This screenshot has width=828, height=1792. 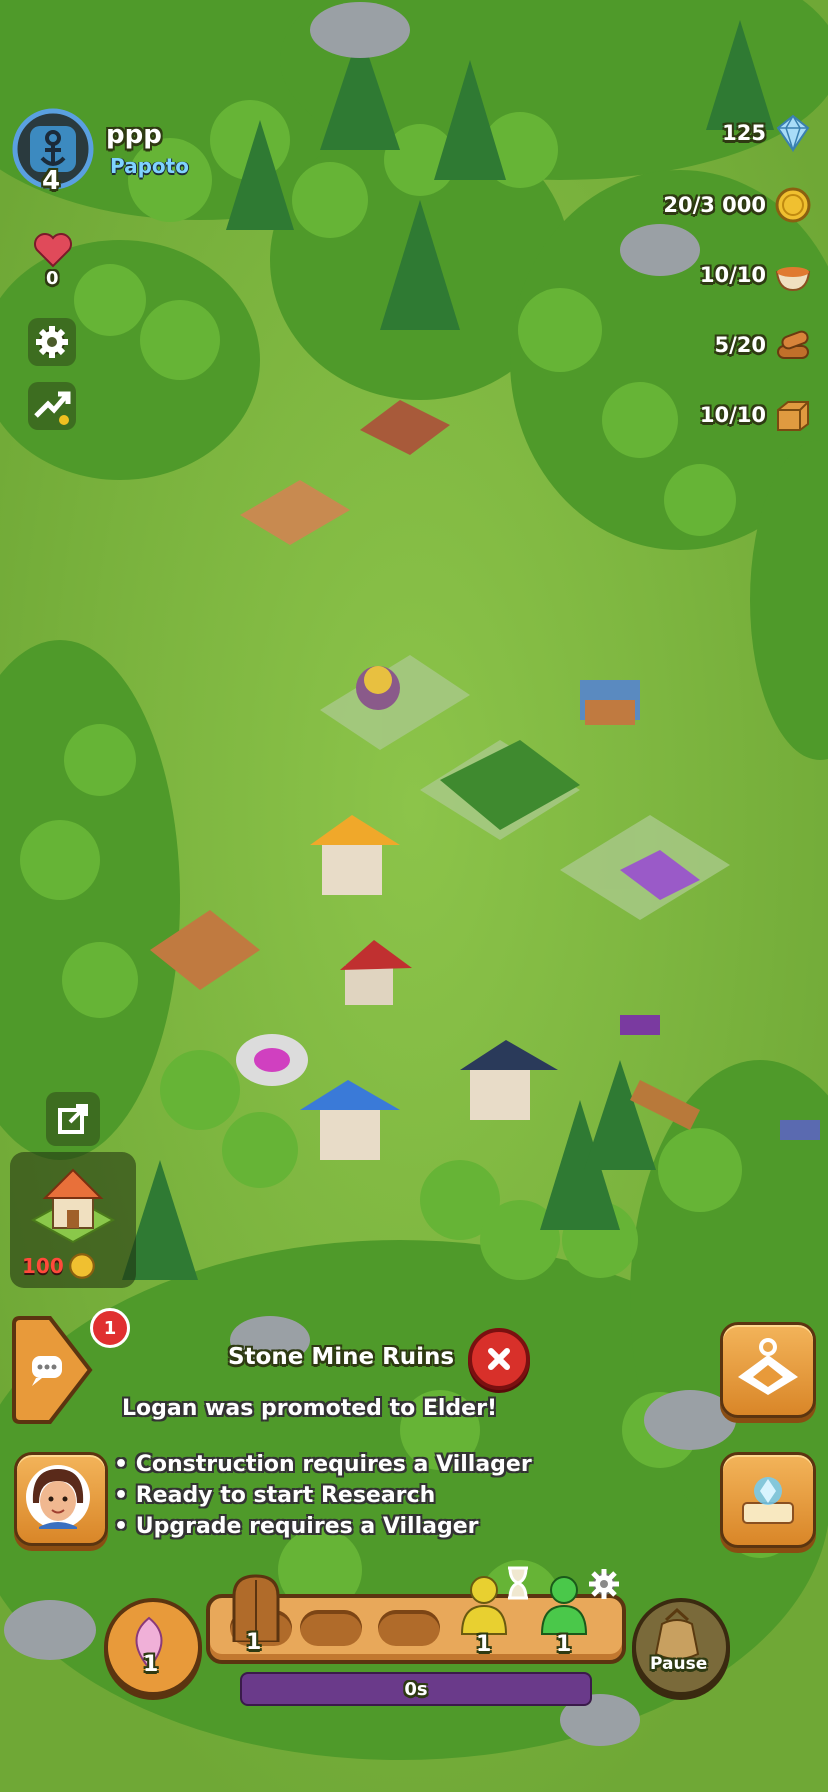 I want to click on chat-bubble-icon, so click(x=52, y=1370).